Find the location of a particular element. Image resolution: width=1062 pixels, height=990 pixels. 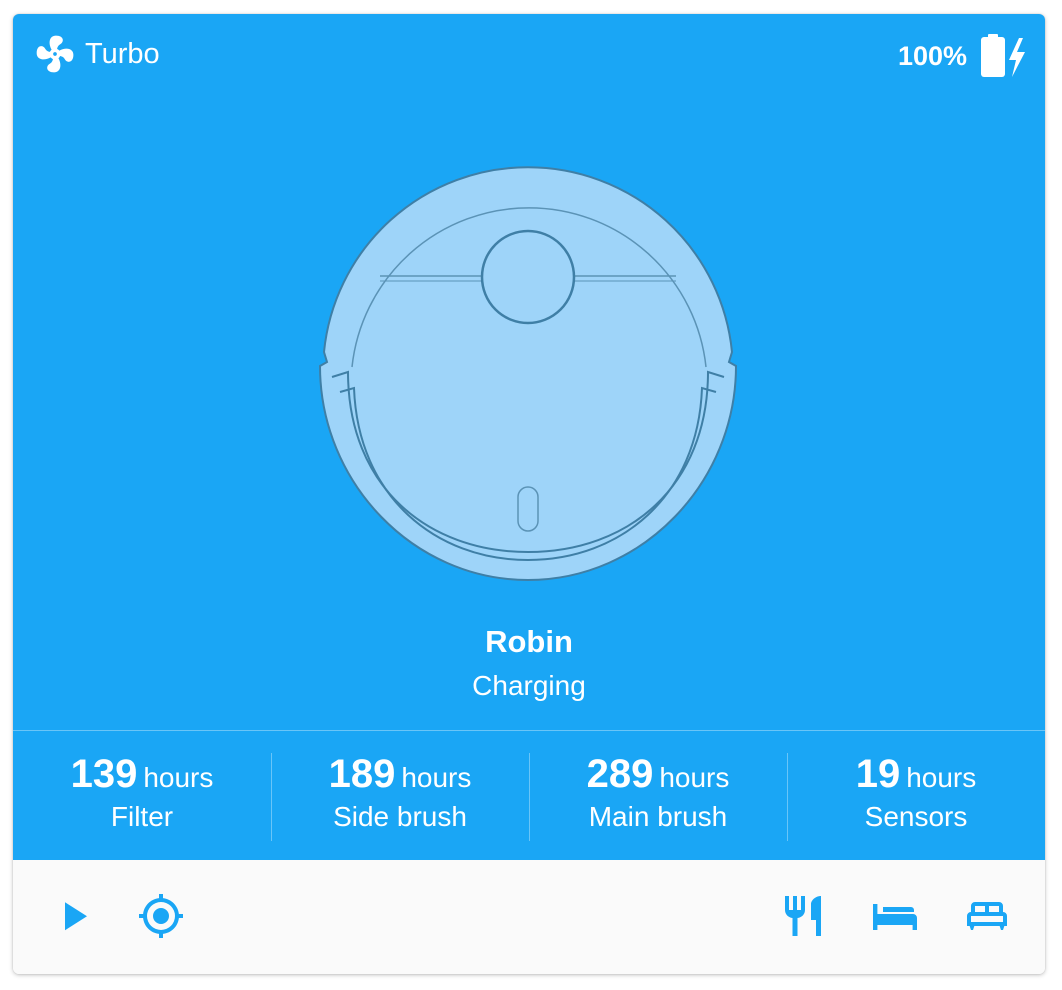

stat-label: Main brush is located at coordinates (658, 816).